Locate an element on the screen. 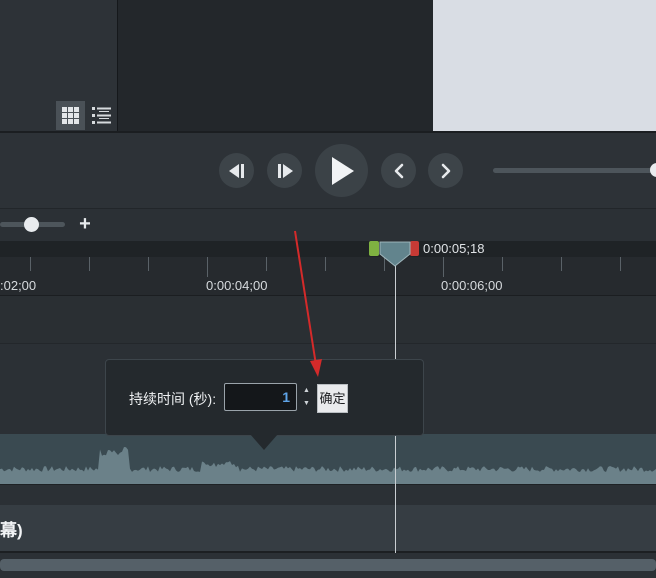  grid-view-button is located at coordinates (70, 115).